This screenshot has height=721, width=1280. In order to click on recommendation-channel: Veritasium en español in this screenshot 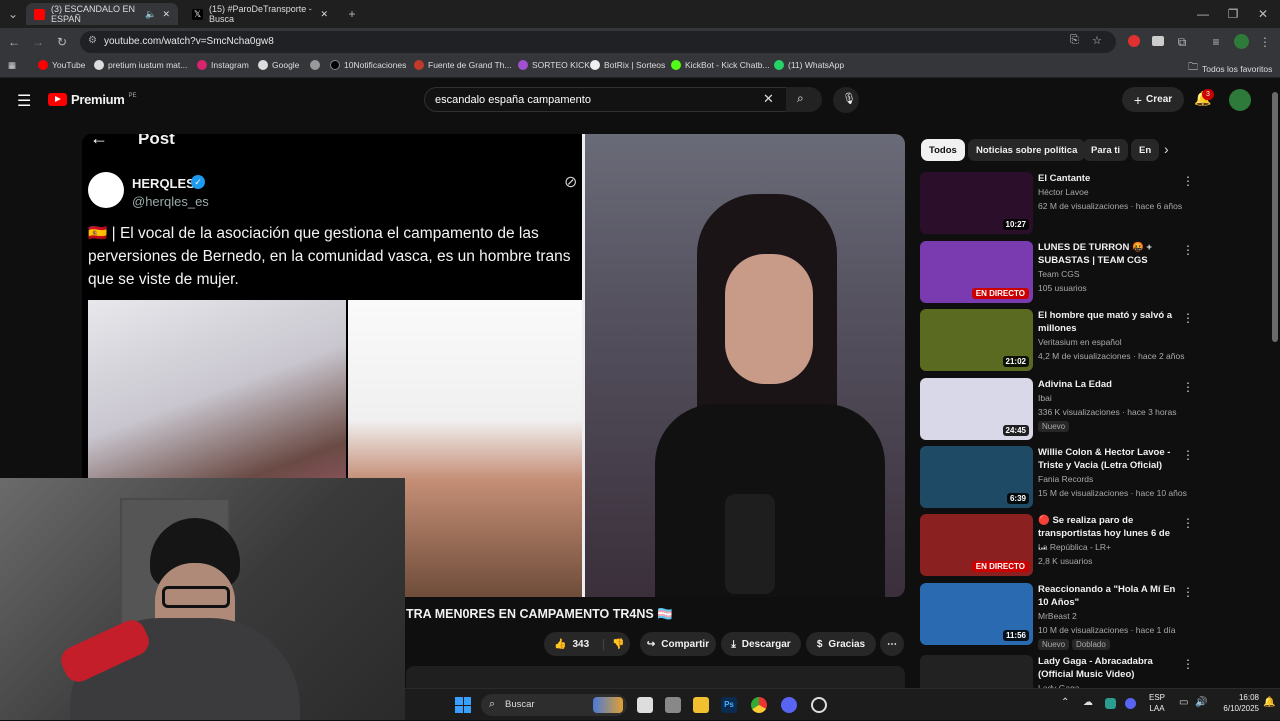, I will do `click(1080, 342)`.